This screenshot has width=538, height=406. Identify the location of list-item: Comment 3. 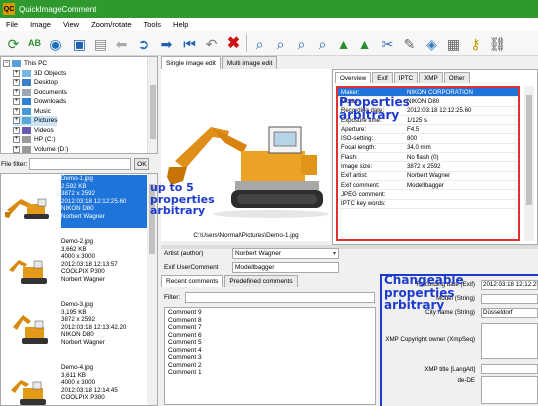
(270, 358).